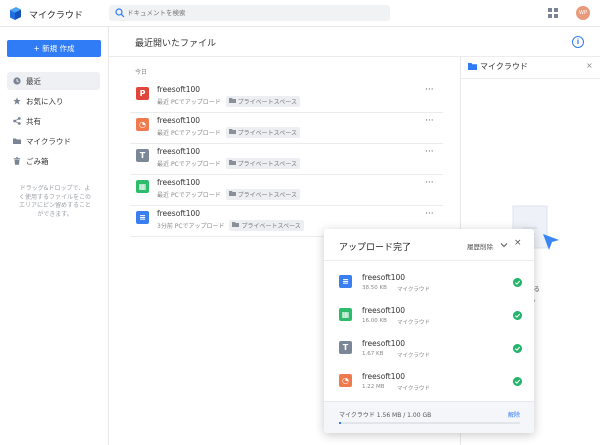 The height and width of the screenshot is (445, 600). What do you see at coordinates (578, 42) in the screenshot?
I see `info-icon: i` at bounding box center [578, 42].